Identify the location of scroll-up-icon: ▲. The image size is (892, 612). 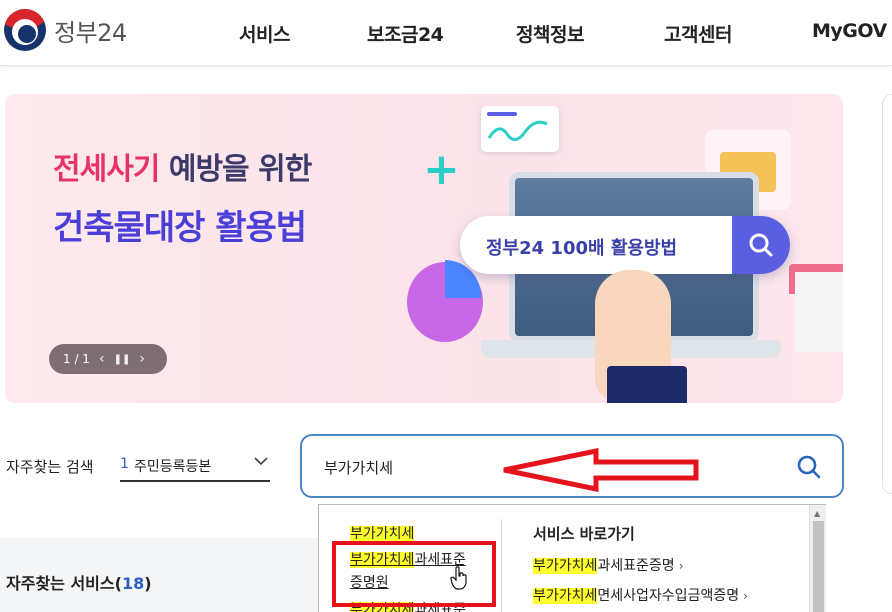
(817, 513).